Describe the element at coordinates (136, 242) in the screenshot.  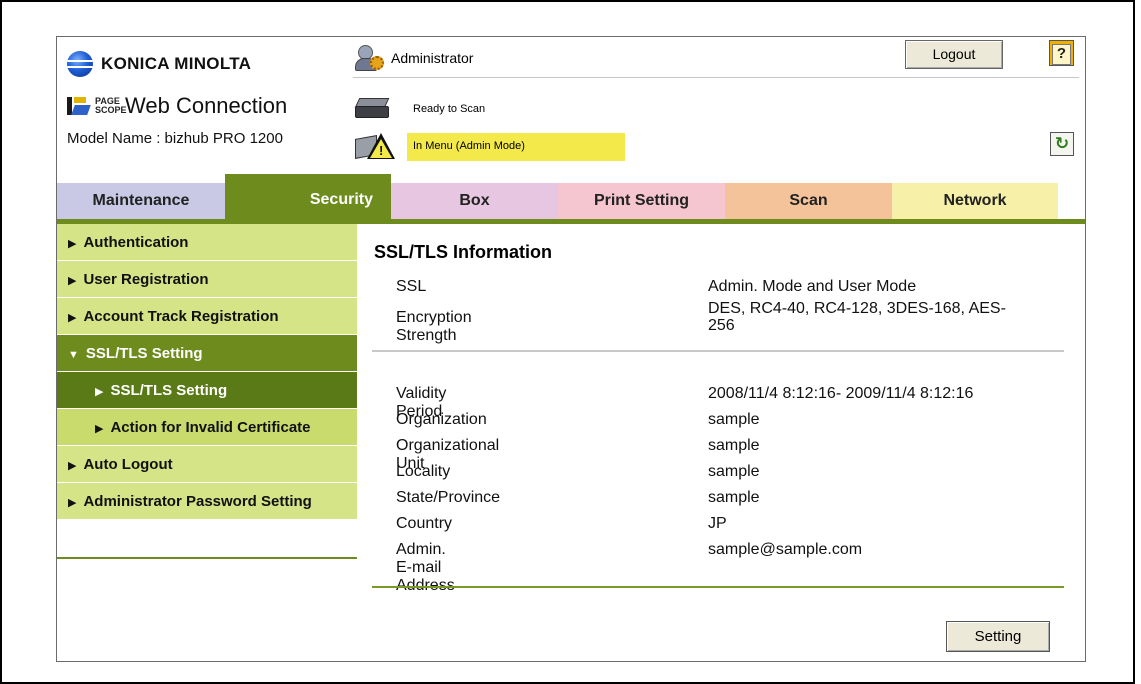
I see `sidebar-item-label: Authentication` at that location.